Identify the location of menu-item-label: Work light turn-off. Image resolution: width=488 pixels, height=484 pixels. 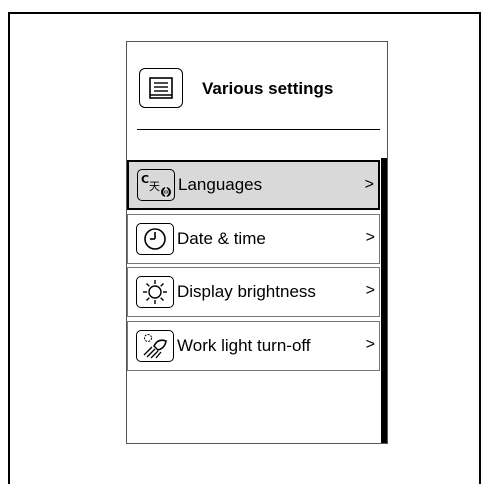
(244, 345).